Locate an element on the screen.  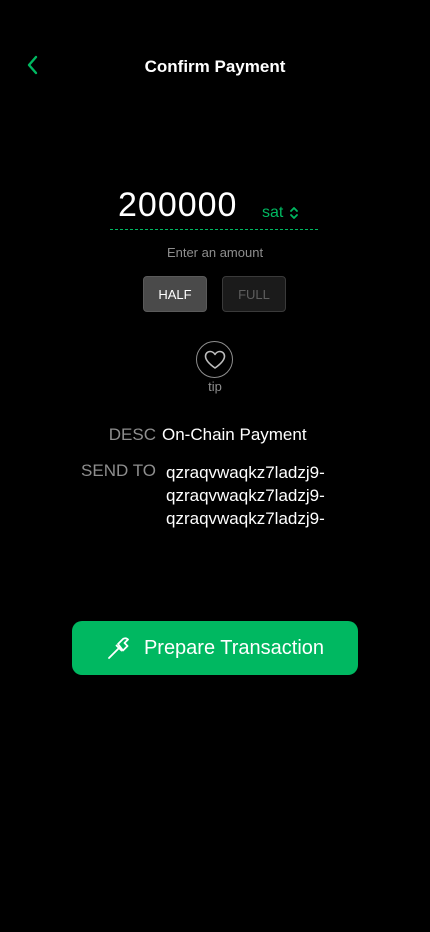
full-button: FULL is located at coordinates (254, 294).